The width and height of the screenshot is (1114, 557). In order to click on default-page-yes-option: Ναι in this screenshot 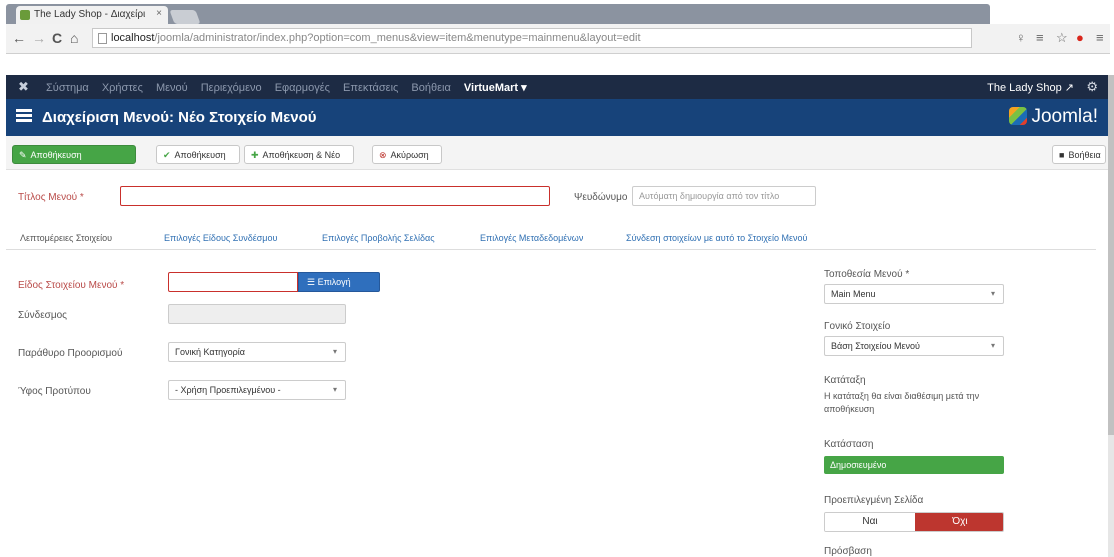, I will do `click(870, 522)`.